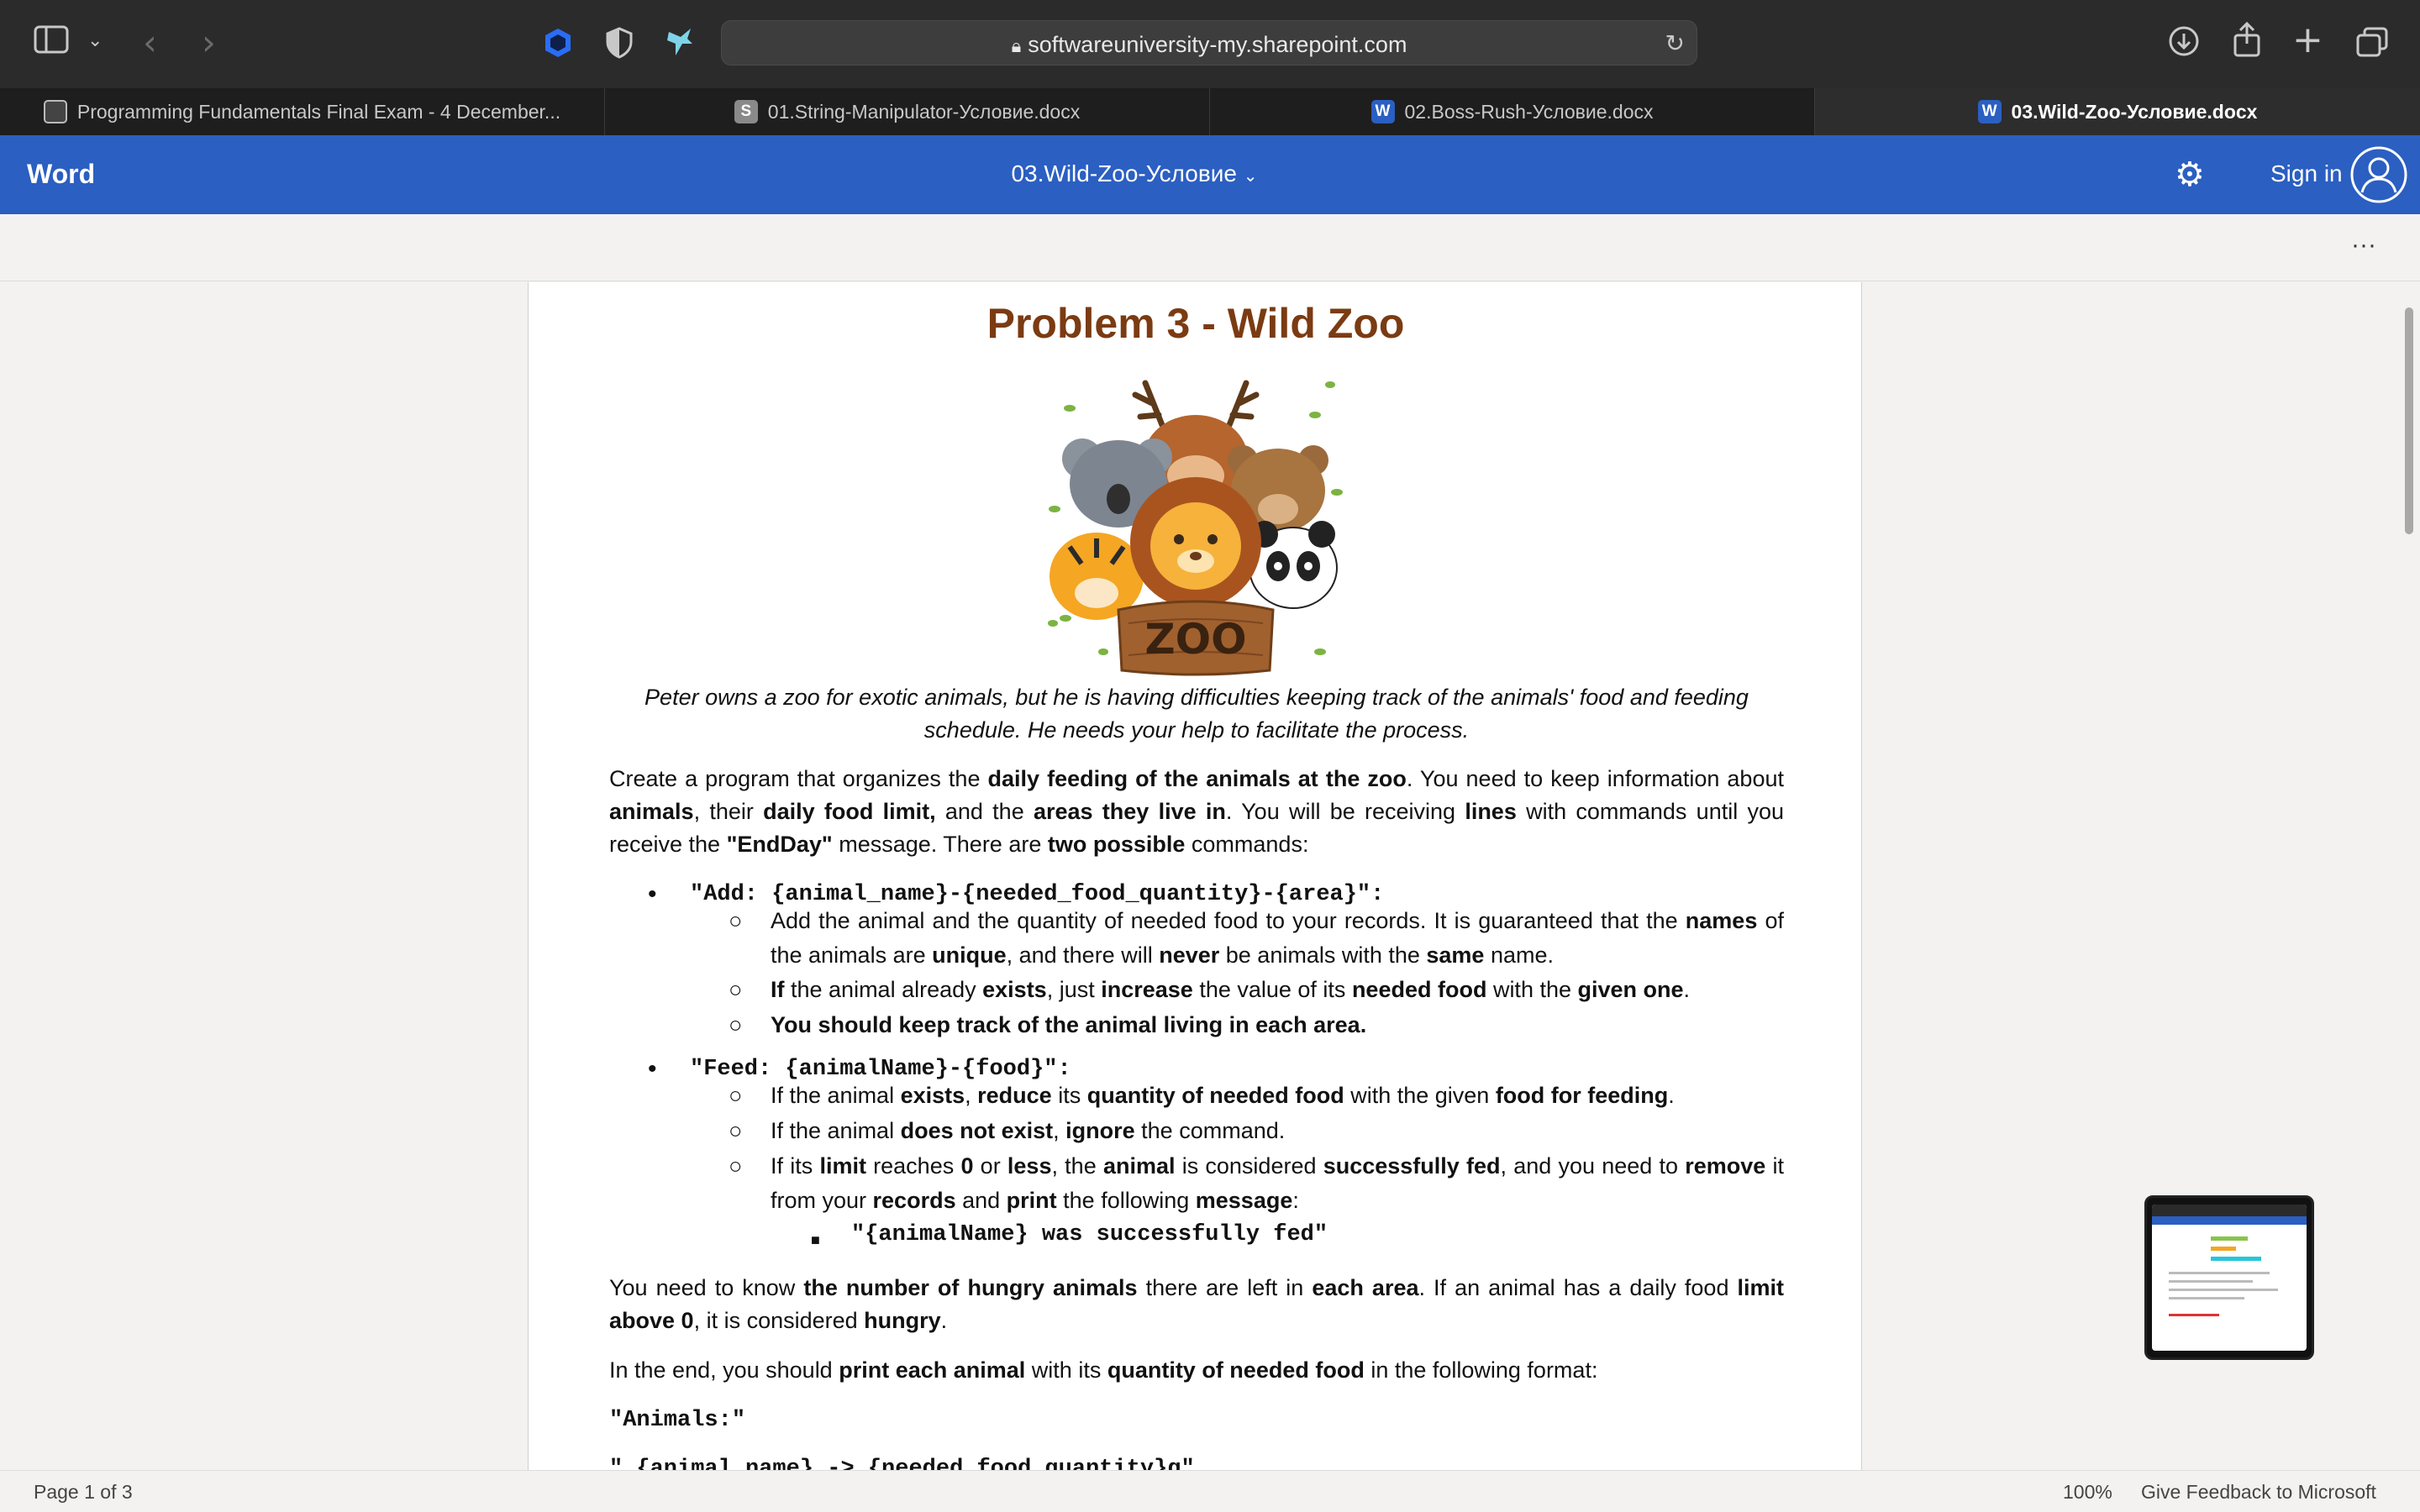  Describe the element at coordinates (83, 1492) in the screenshot. I see `page-count: Page 1 of 3` at that location.